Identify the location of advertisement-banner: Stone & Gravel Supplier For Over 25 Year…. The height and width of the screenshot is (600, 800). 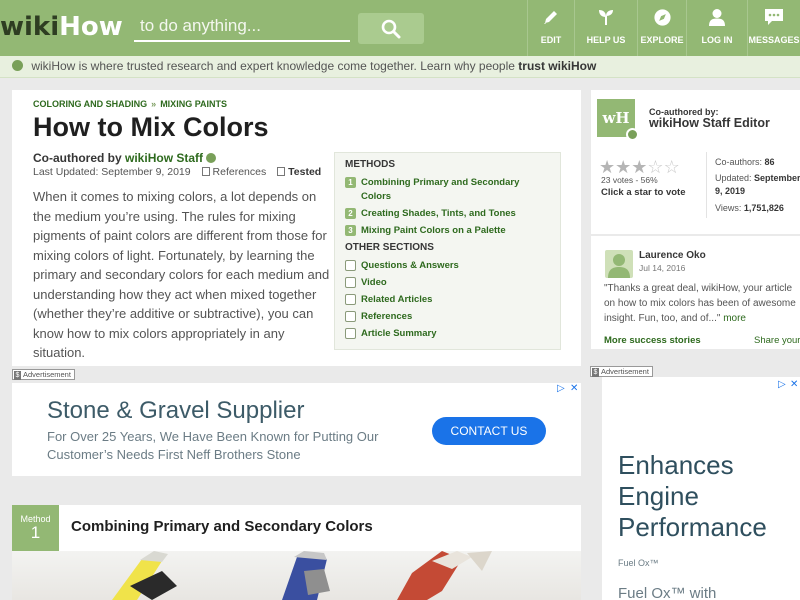
(296, 429).